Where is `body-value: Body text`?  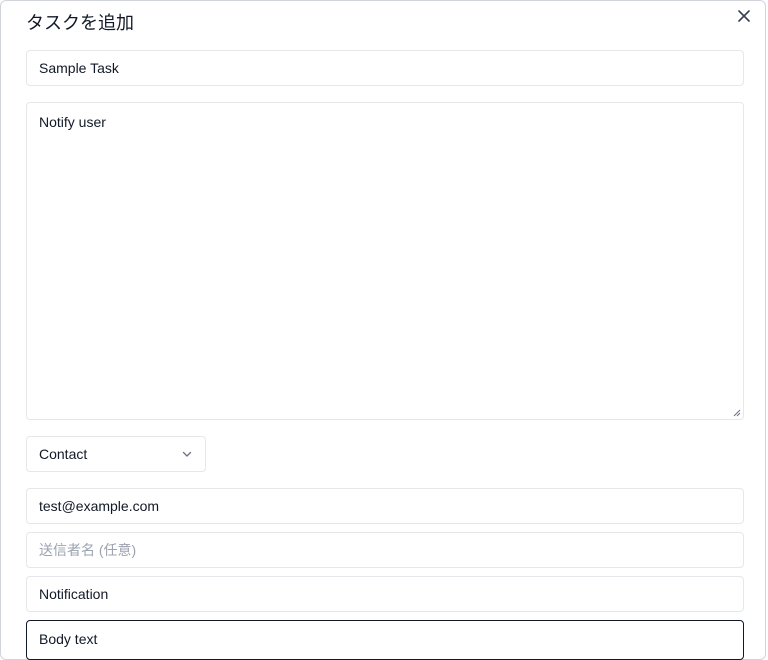
body-value: Body text is located at coordinates (68, 639).